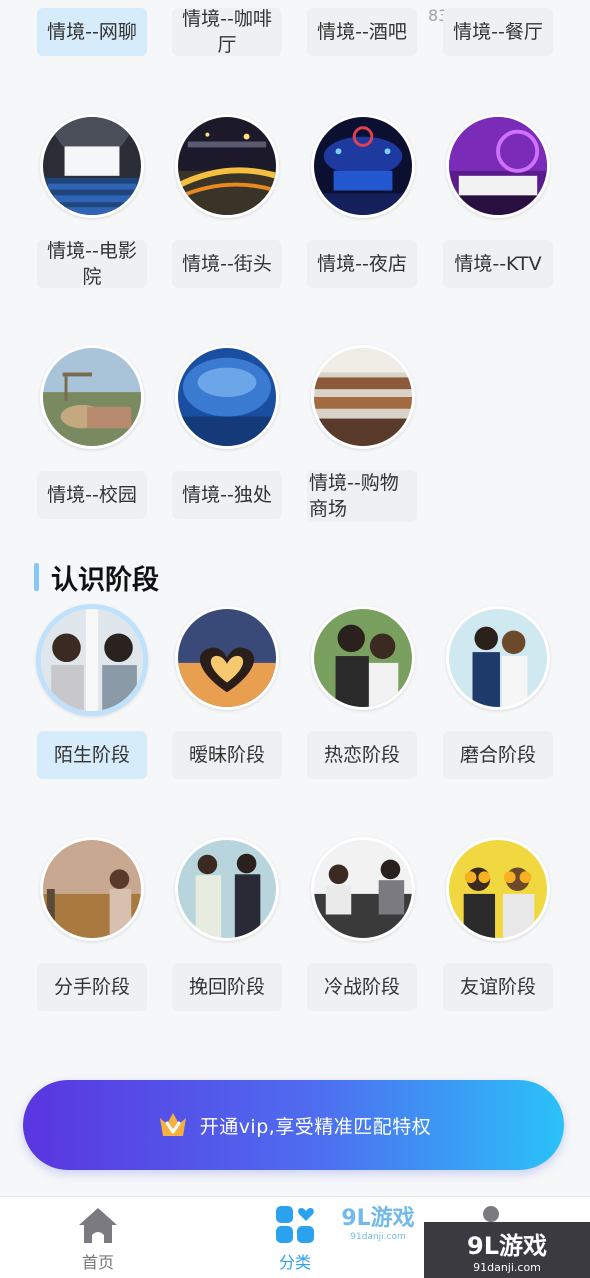 Image resolution: width=590 pixels, height=1278 pixels. I want to click on nightclub-photo, so click(363, 166).